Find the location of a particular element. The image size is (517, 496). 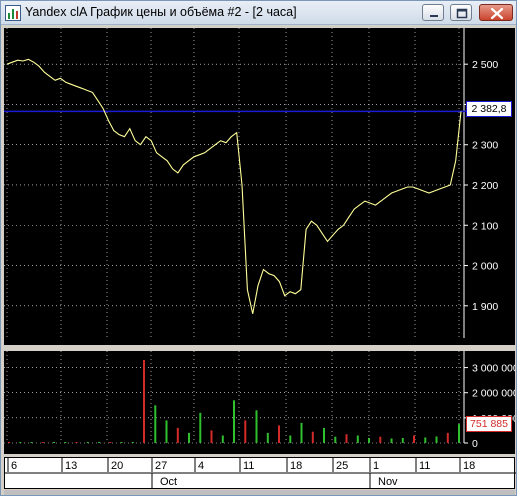

maximize-icon is located at coordinates (462, 13).